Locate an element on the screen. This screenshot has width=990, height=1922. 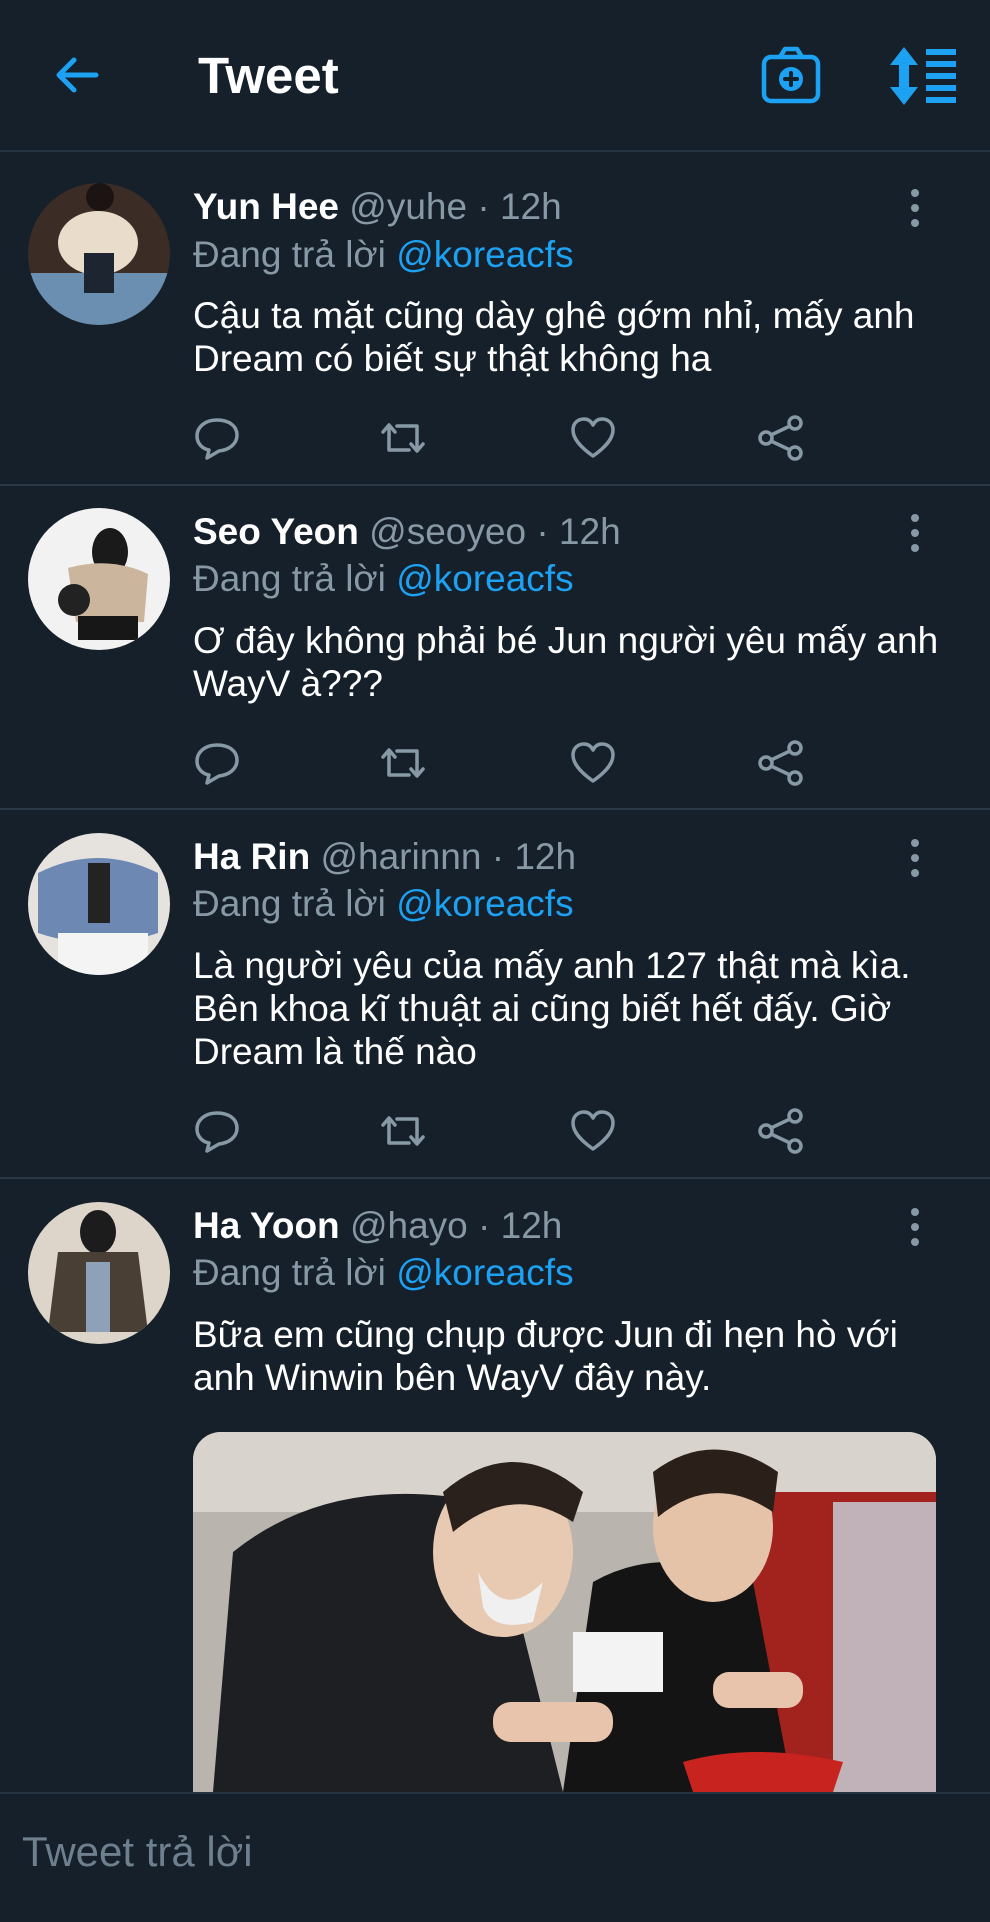
add-photo-icon is located at coordinates (791, 76).